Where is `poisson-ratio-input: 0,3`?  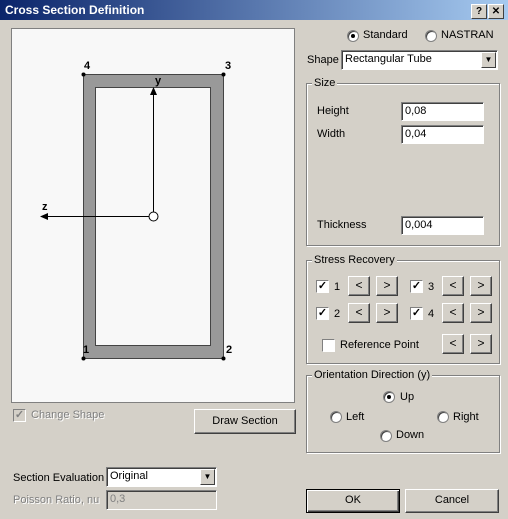
poisson-ratio-input: 0,3 is located at coordinates (161, 500).